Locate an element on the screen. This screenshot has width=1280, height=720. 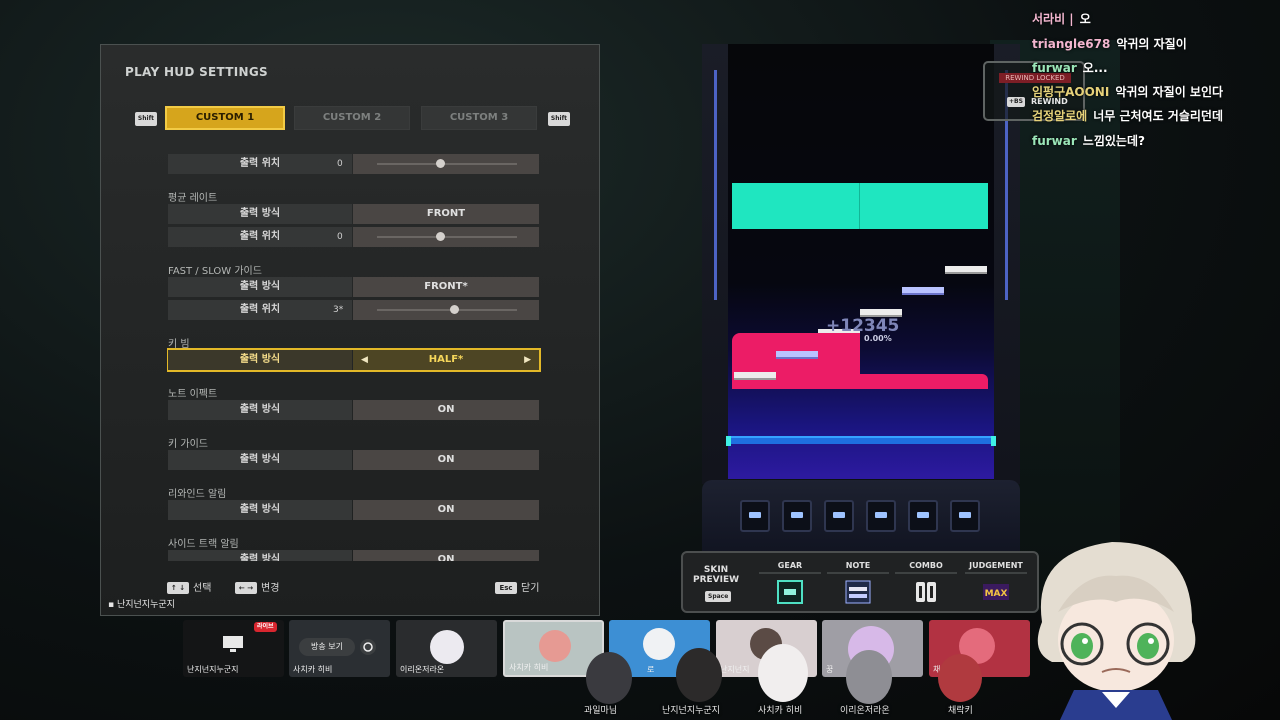
arrow-right-icon: ▶ is located at coordinates (527, 360).